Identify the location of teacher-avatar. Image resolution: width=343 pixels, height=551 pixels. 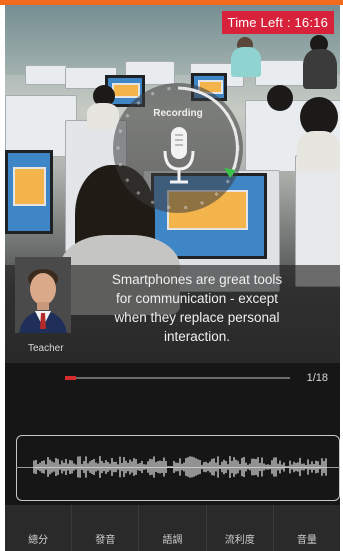
(43, 295).